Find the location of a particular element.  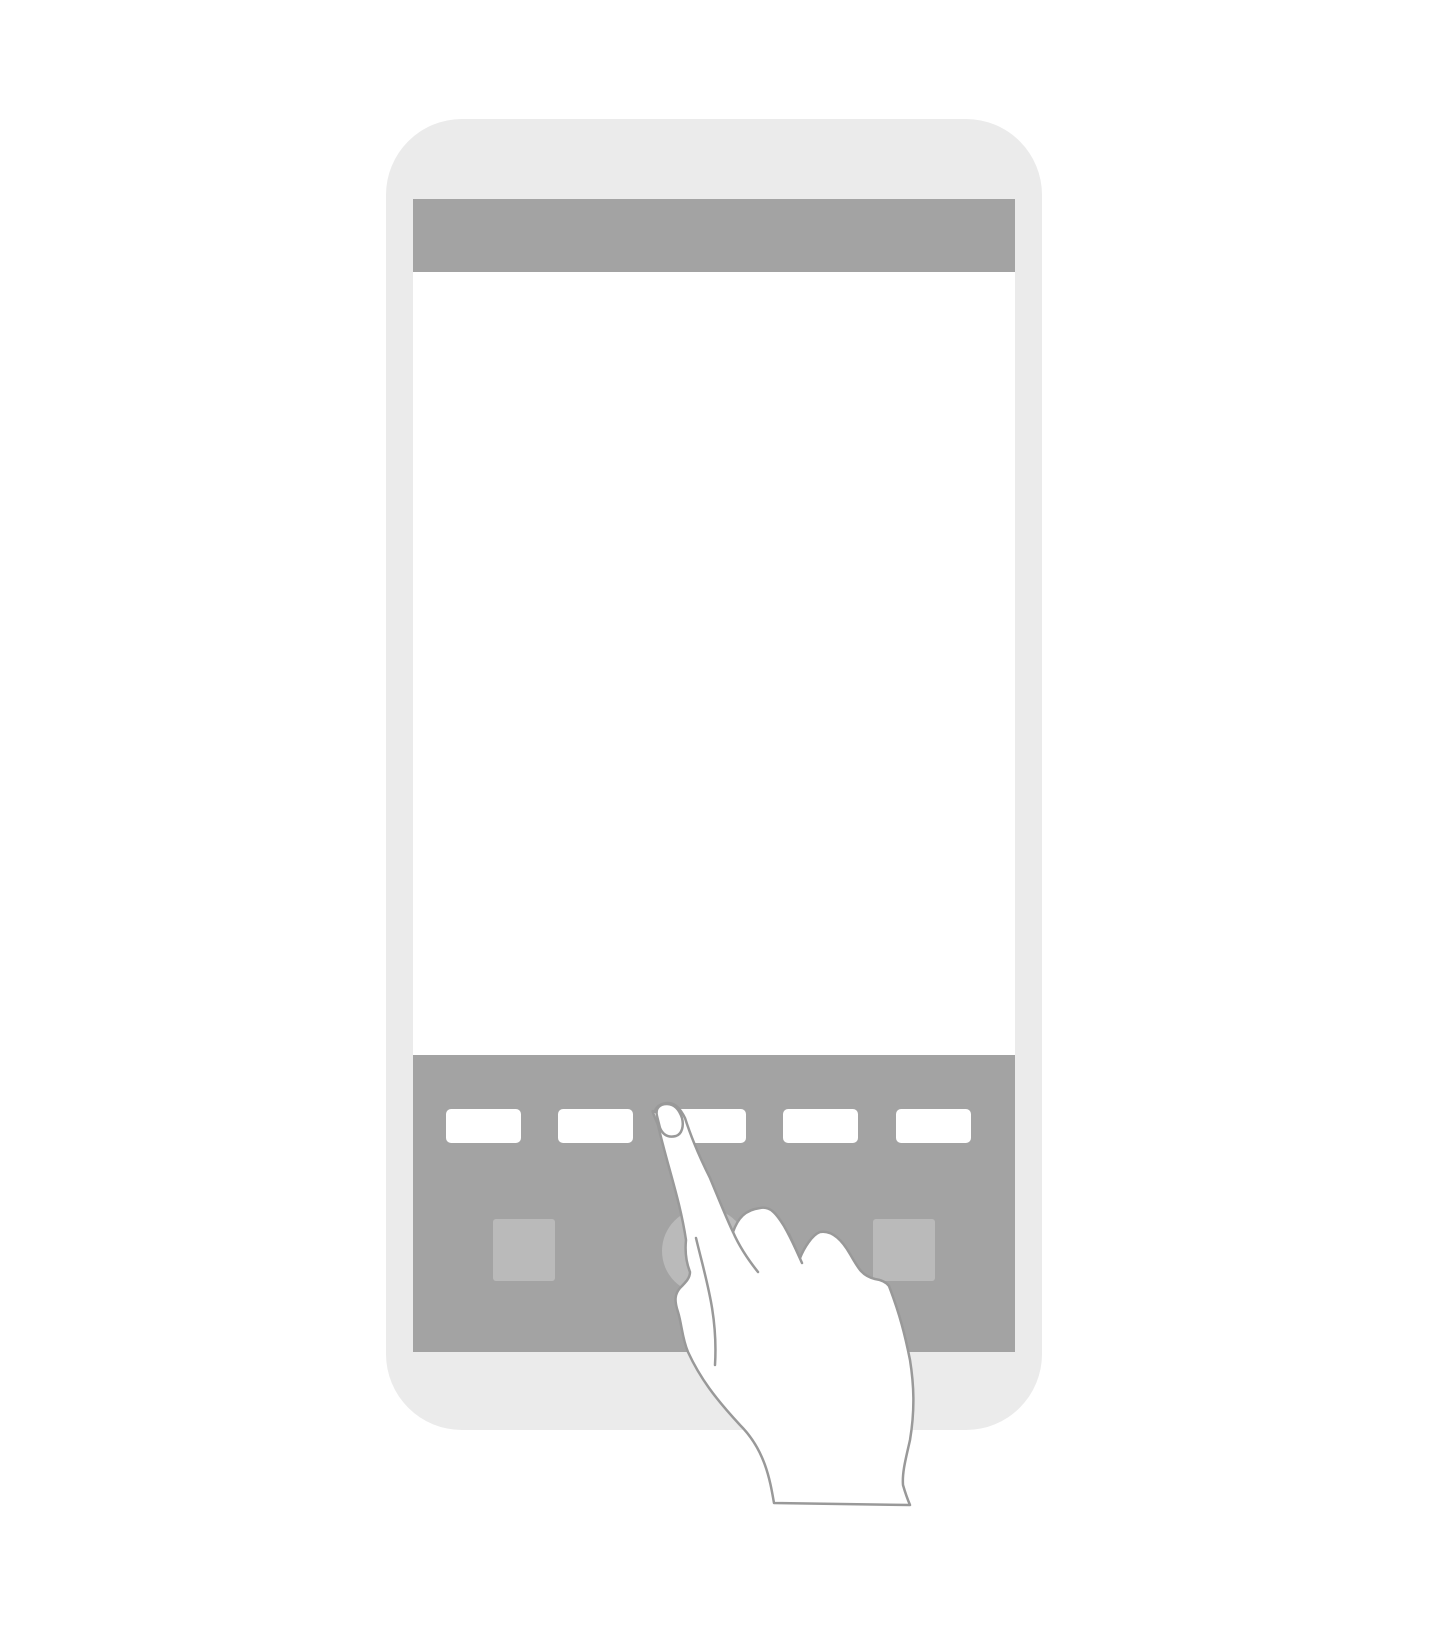

back-key-icon is located at coordinates (524, 1250).